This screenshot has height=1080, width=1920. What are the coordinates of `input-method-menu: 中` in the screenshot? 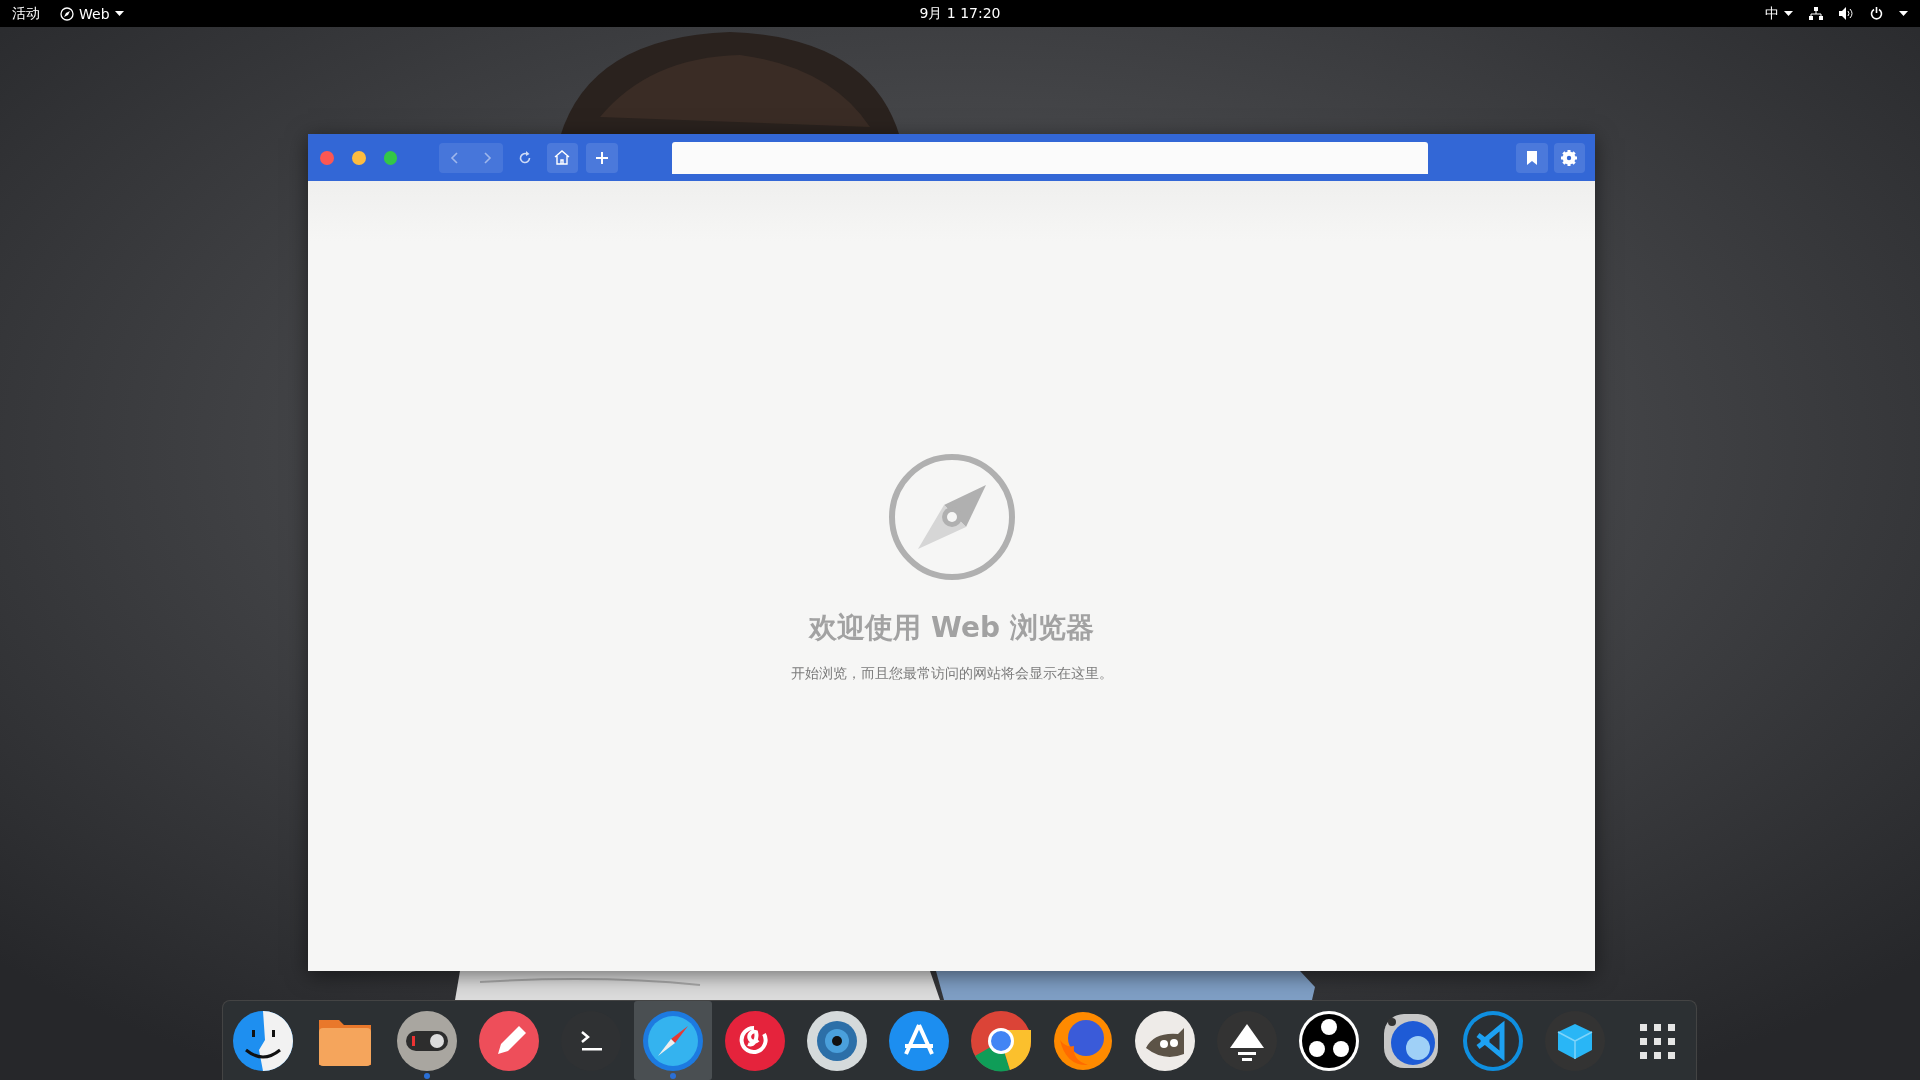 It's located at (1779, 13).